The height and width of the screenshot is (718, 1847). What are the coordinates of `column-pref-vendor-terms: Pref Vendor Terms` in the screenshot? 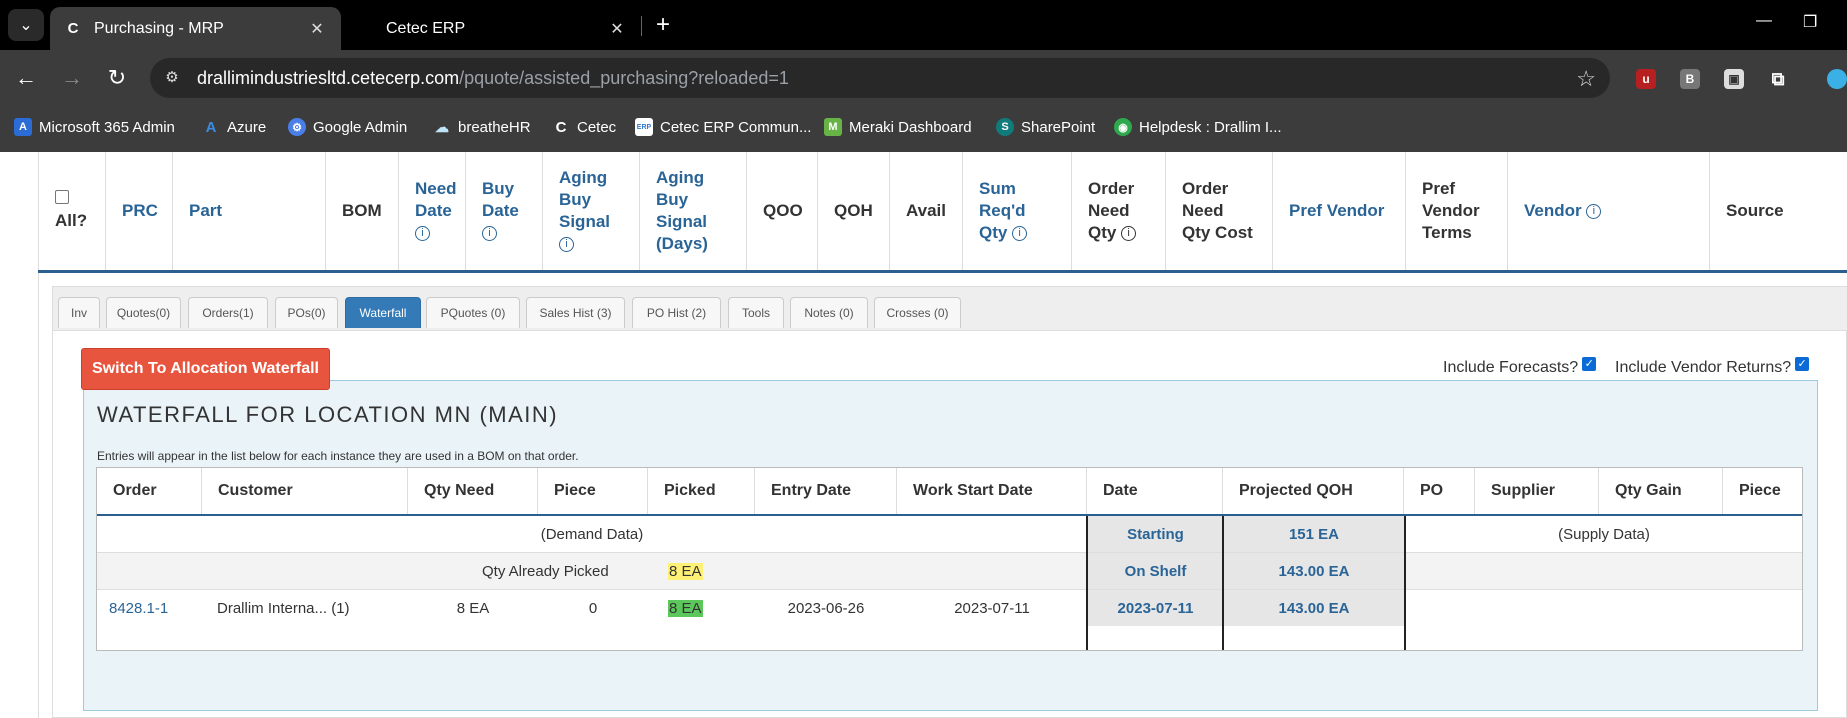 It's located at (1456, 211).